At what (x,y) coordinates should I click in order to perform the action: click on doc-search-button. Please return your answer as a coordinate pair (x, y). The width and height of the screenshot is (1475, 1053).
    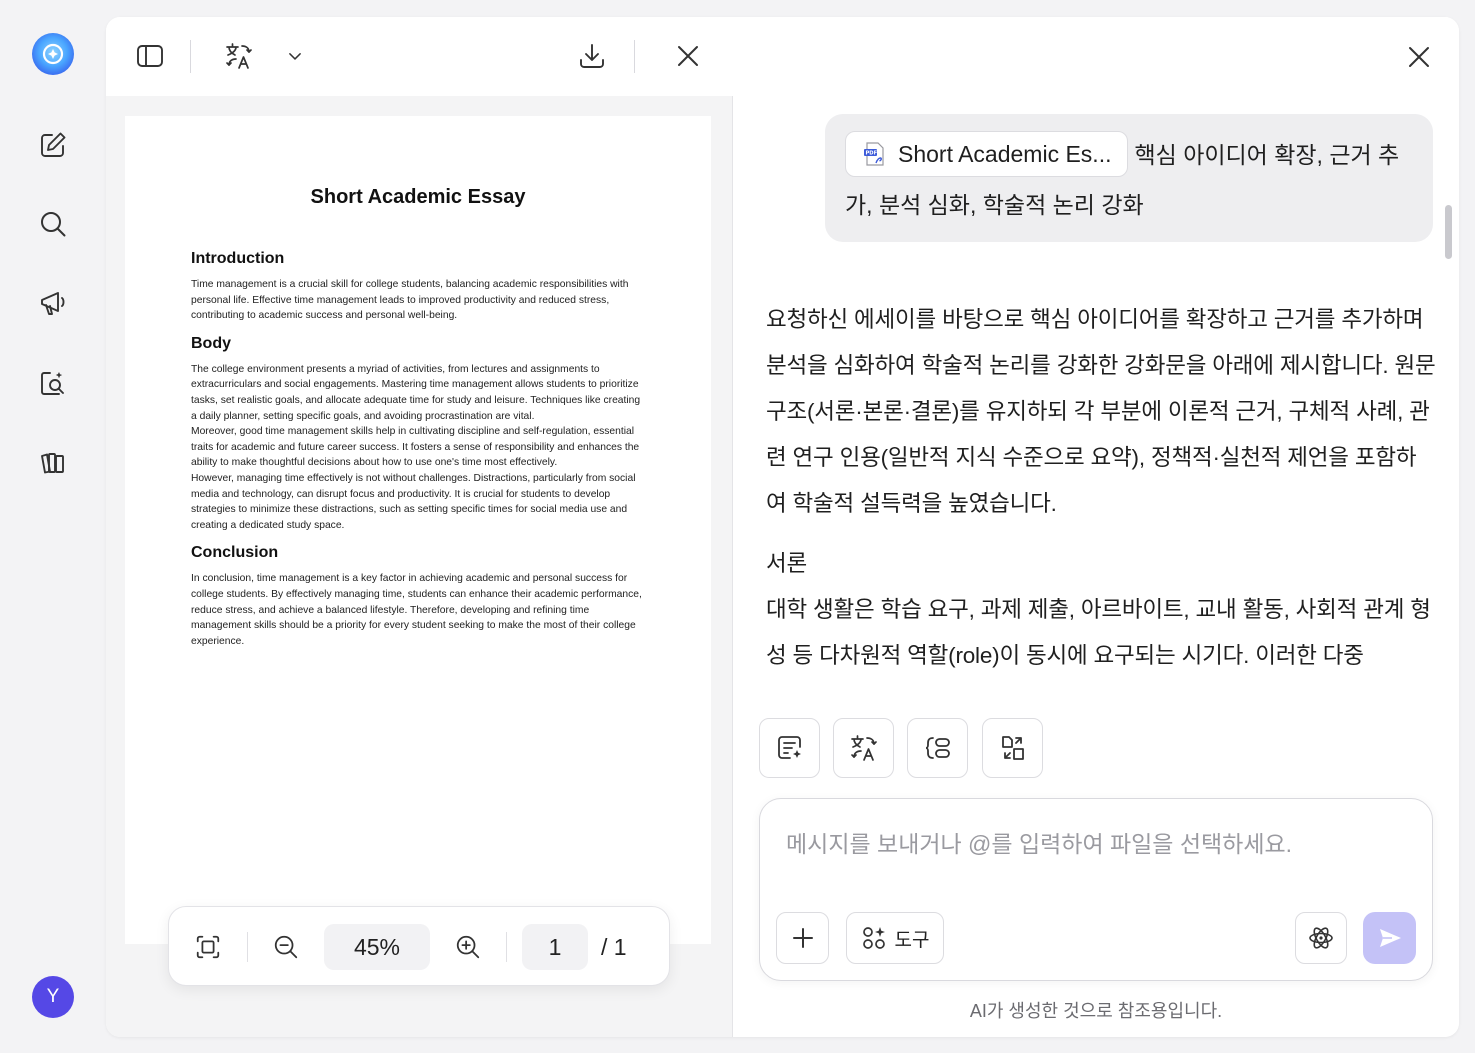
    Looking at the image, I should click on (53, 383).